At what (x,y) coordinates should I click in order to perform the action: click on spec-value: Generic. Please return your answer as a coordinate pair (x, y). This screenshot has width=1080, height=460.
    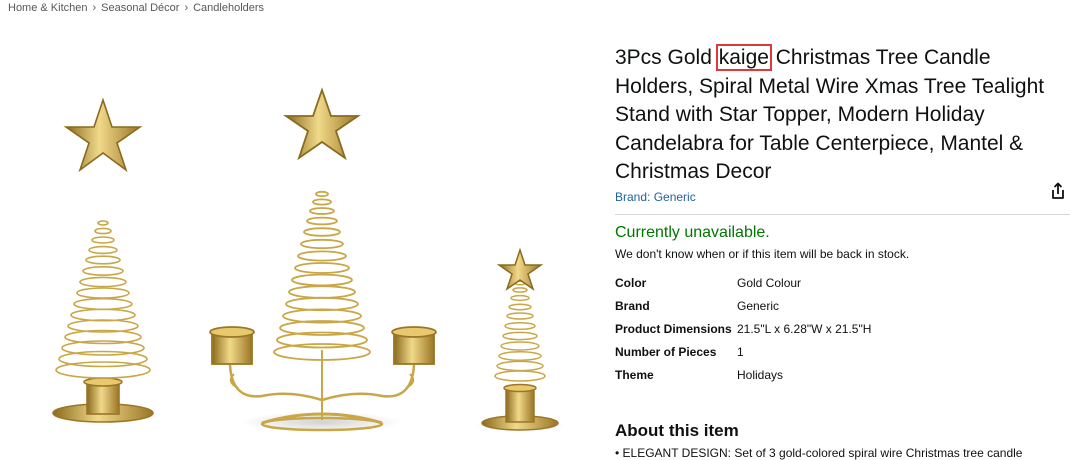
    Looking at the image, I should click on (758, 306).